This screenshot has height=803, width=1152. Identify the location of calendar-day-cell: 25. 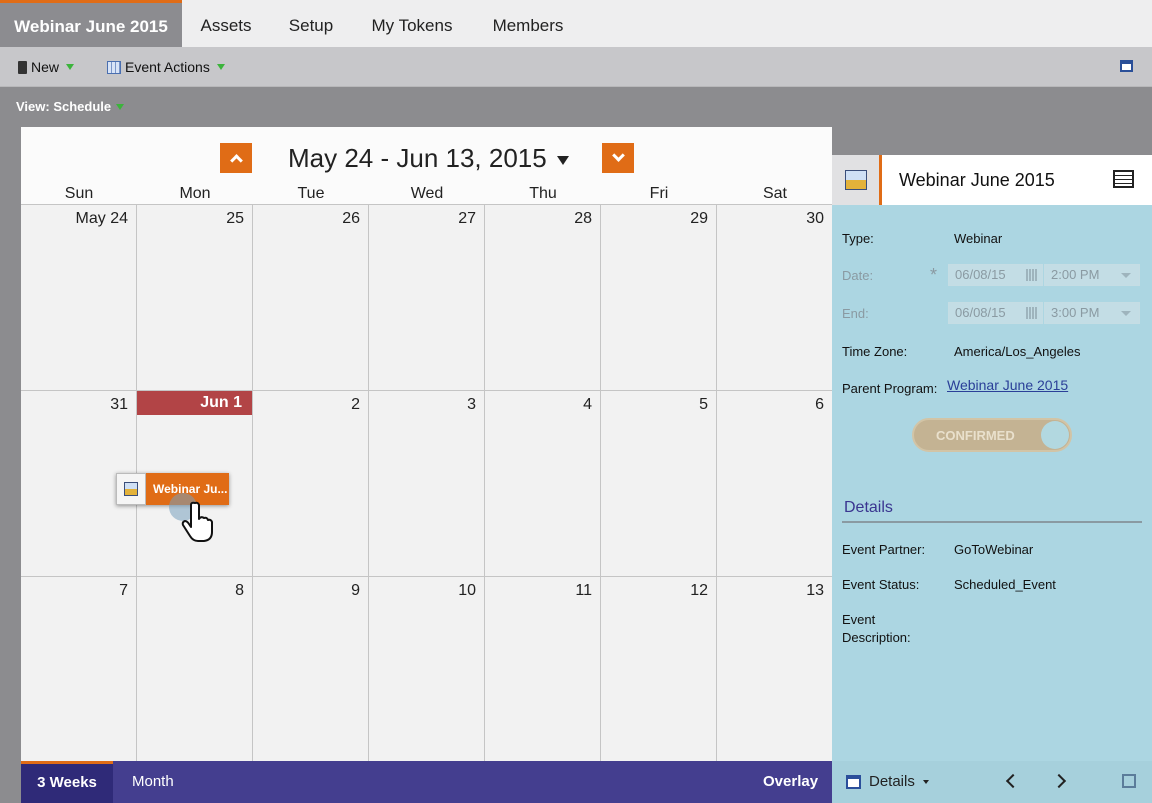
(195, 297).